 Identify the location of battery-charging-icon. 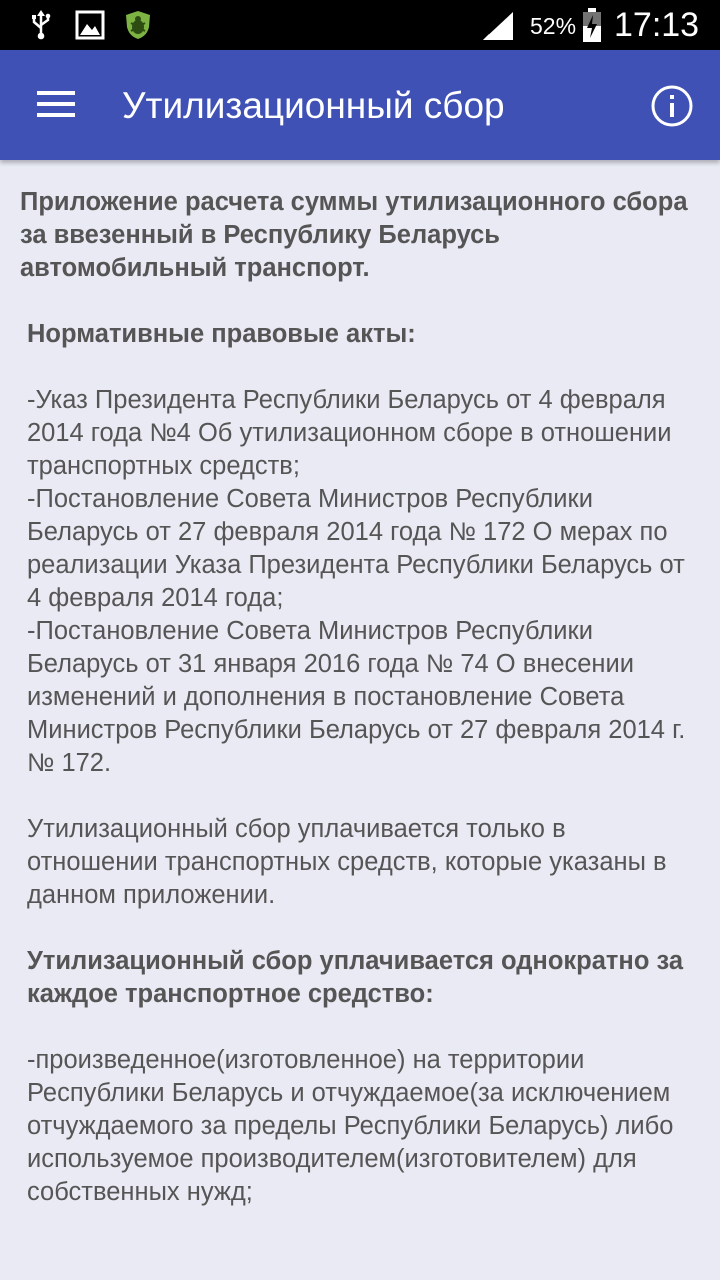
(592, 25).